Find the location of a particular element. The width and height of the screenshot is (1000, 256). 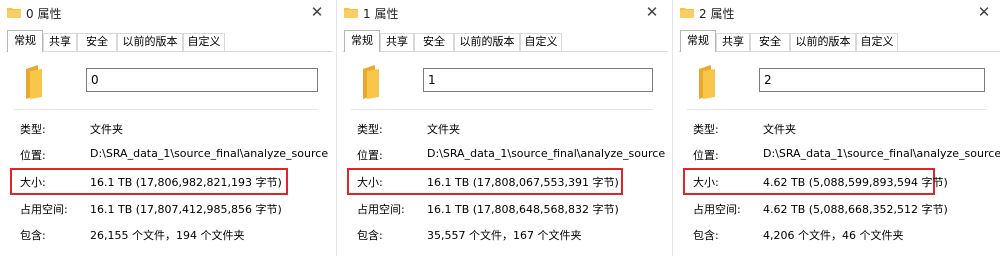

title-bar: 0 属性 ✕ is located at coordinates (166, 13).